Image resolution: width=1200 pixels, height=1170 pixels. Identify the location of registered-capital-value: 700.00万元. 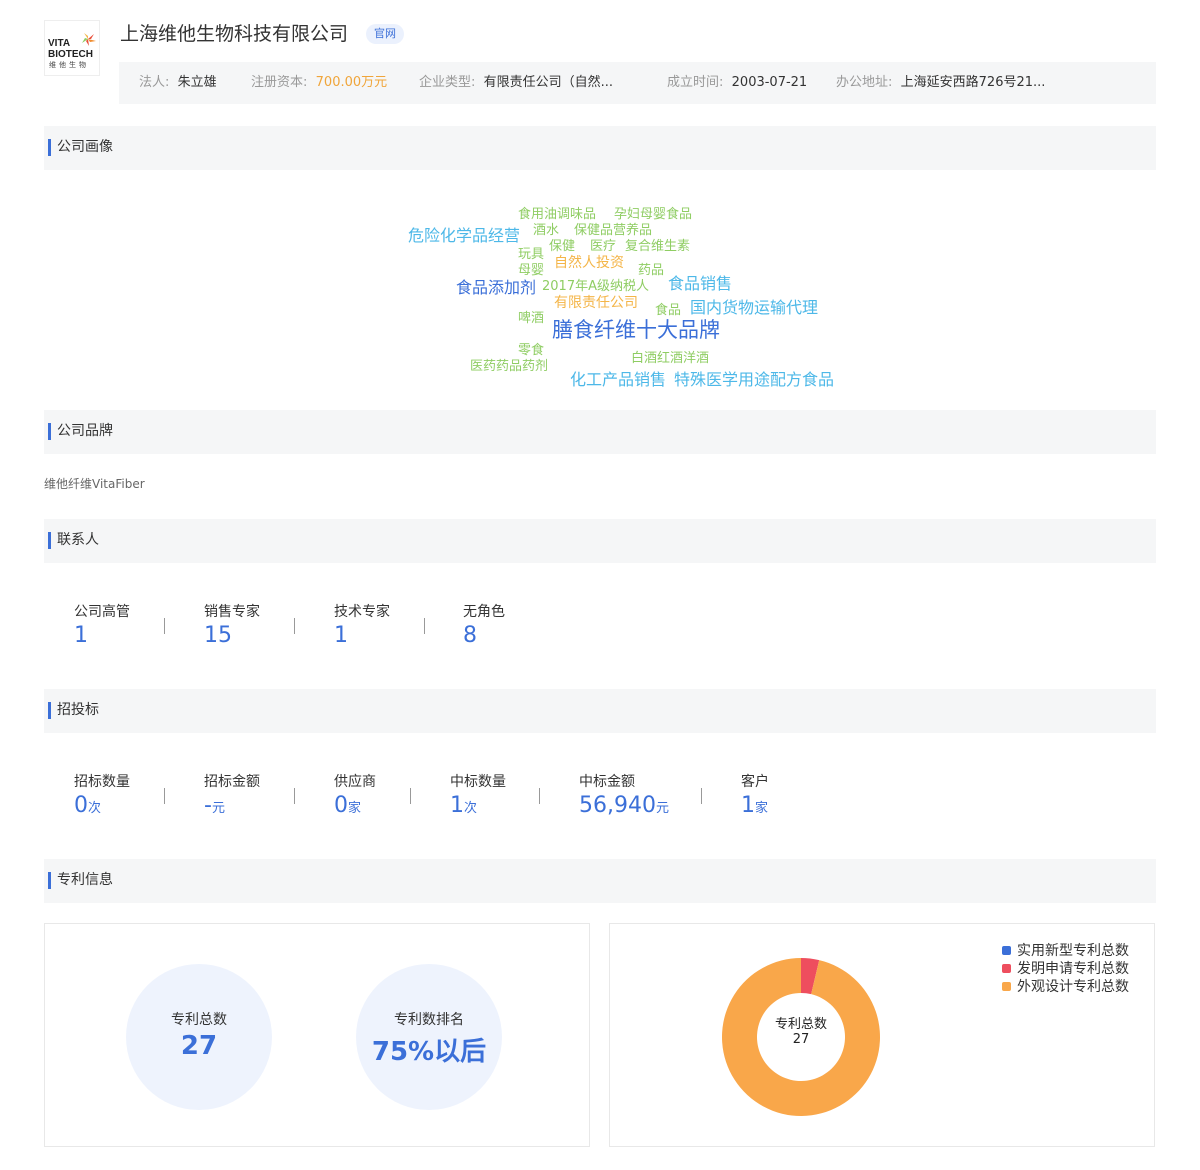
(351, 82).